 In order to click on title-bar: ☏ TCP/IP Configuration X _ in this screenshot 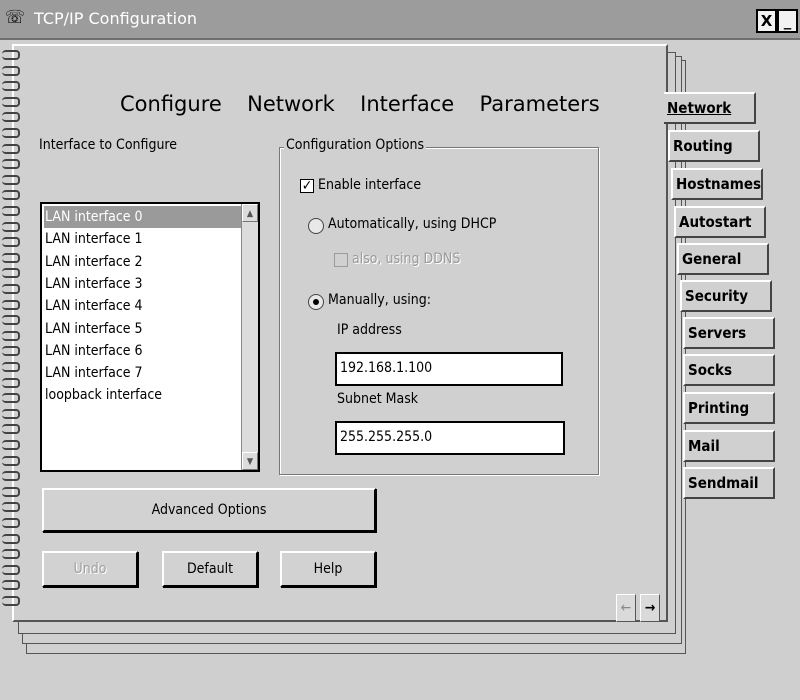, I will do `click(400, 20)`.